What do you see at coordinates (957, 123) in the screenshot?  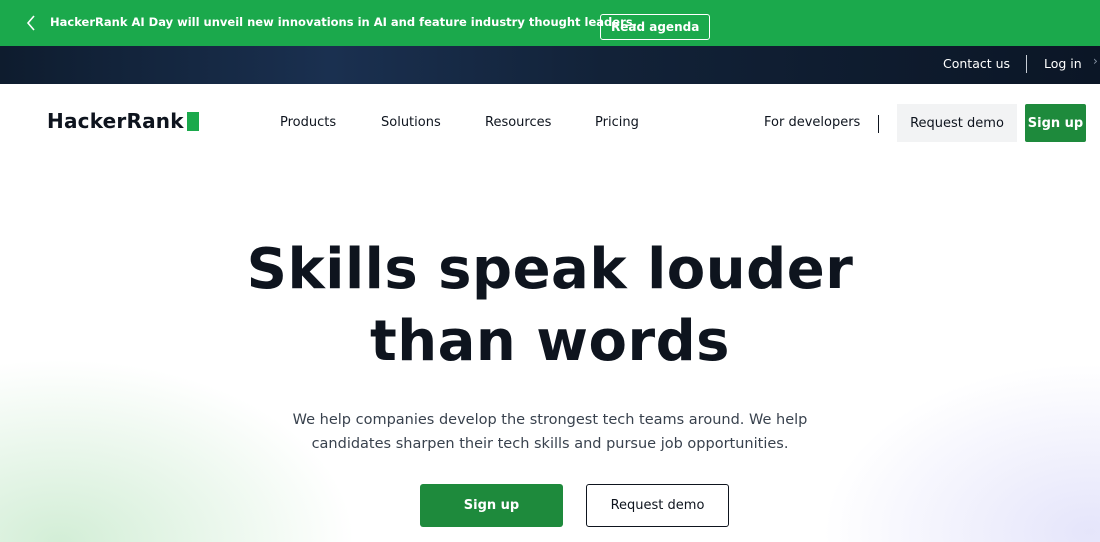 I see `request-demo-button: Request demo` at bounding box center [957, 123].